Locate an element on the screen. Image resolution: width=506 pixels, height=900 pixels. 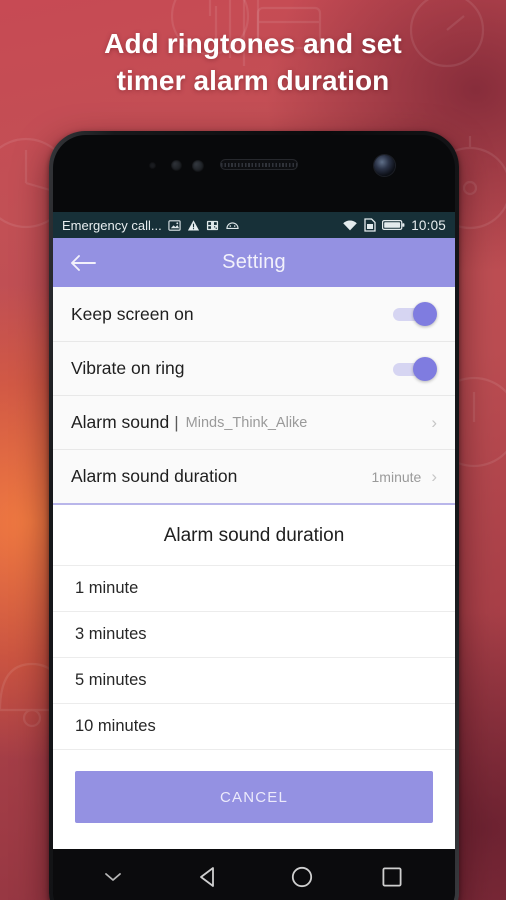
headline-line-1: Add ringtones and set is located at coordinates (253, 43).